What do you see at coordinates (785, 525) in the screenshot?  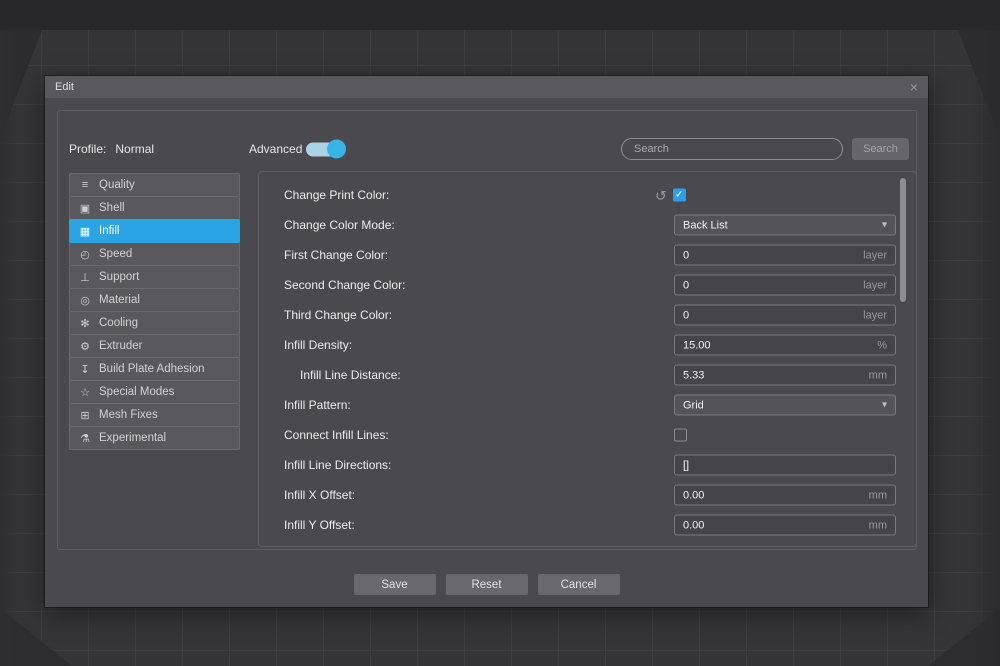 I see `infill-y-offset-input: 0.00 mm` at bounding box center [785, 525].